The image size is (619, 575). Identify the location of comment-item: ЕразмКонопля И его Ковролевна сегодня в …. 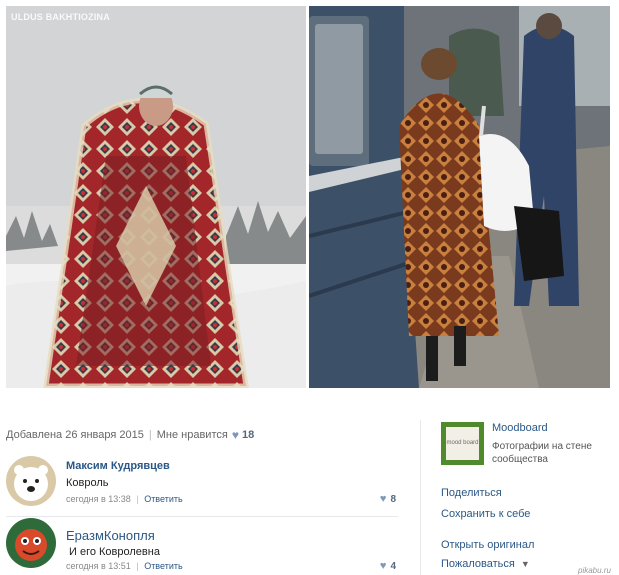
(201, 546).